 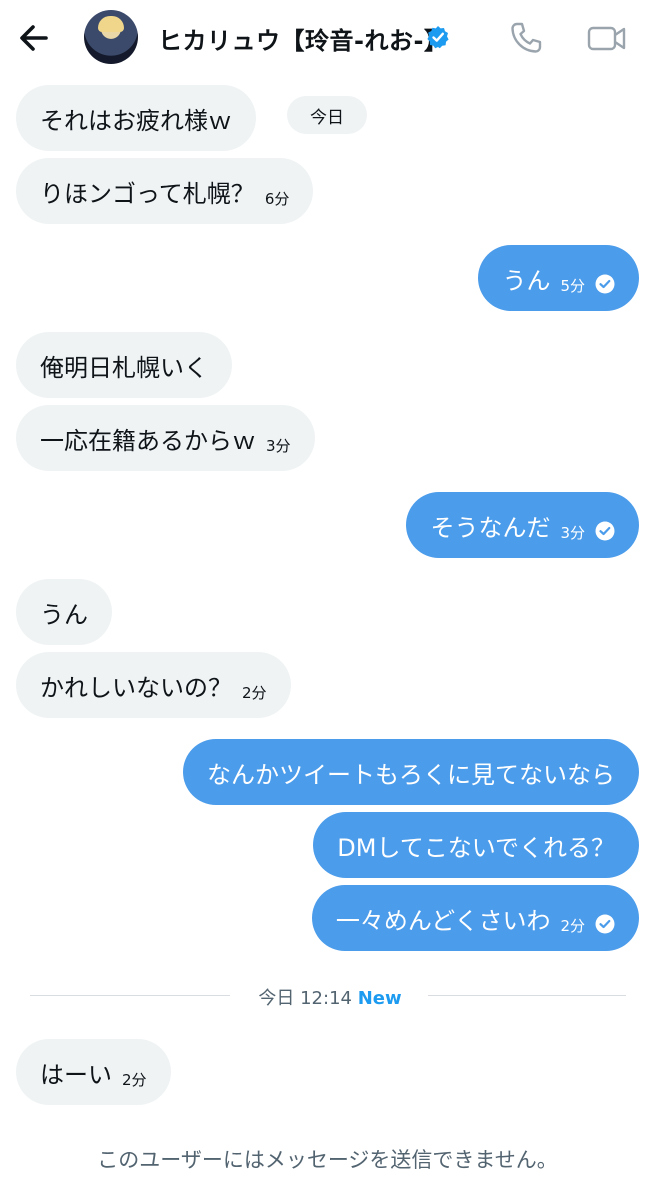 What do you see at coordinates (124, 367) in the screenshot?
I see `message-text: 俺明日札幌いく` at bounding box center [124, 367].